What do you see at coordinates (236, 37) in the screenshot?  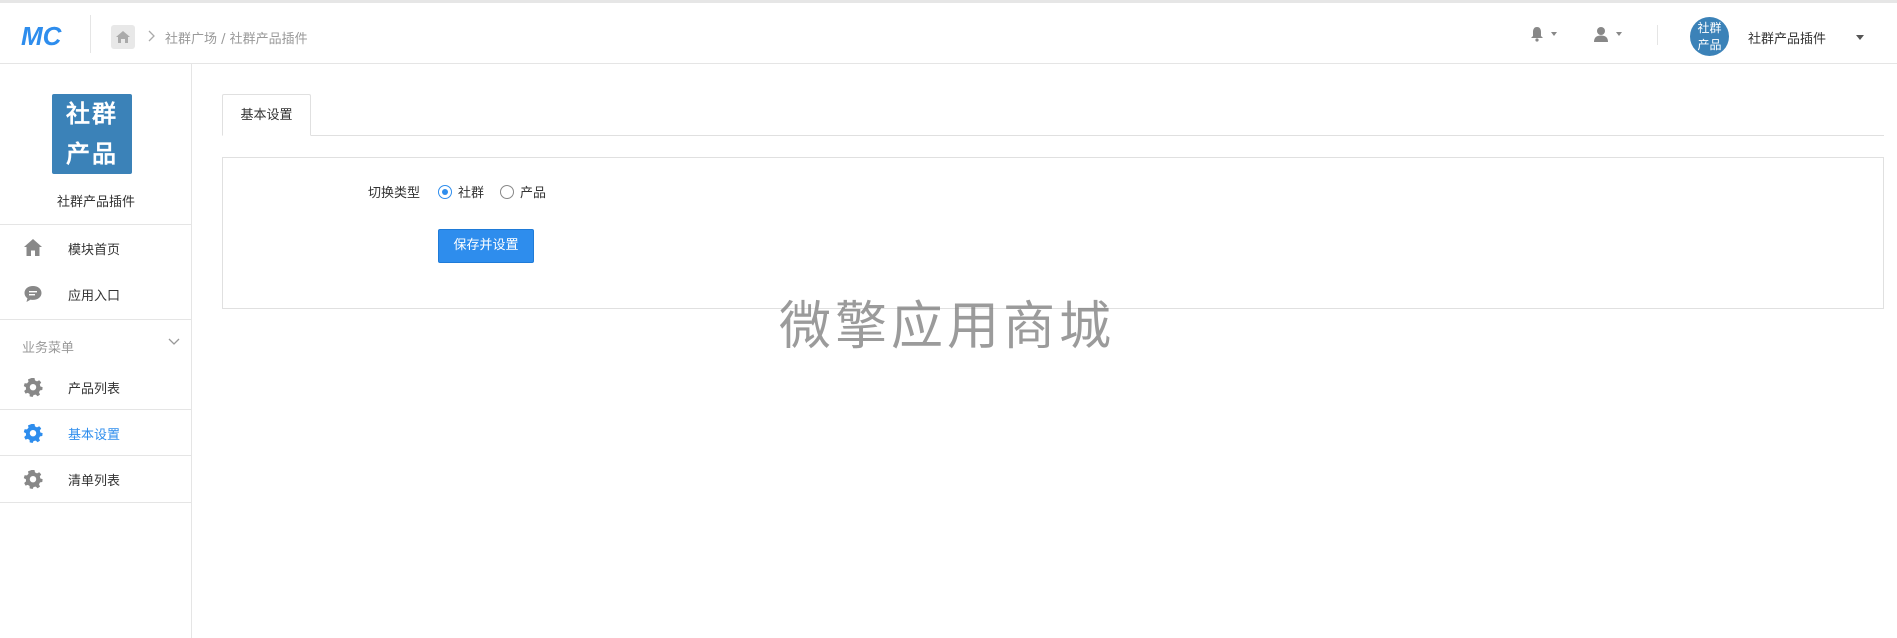 I see `breadcrumb: 社群广场 / 社群产品插件` at bounding box center [236, 37].